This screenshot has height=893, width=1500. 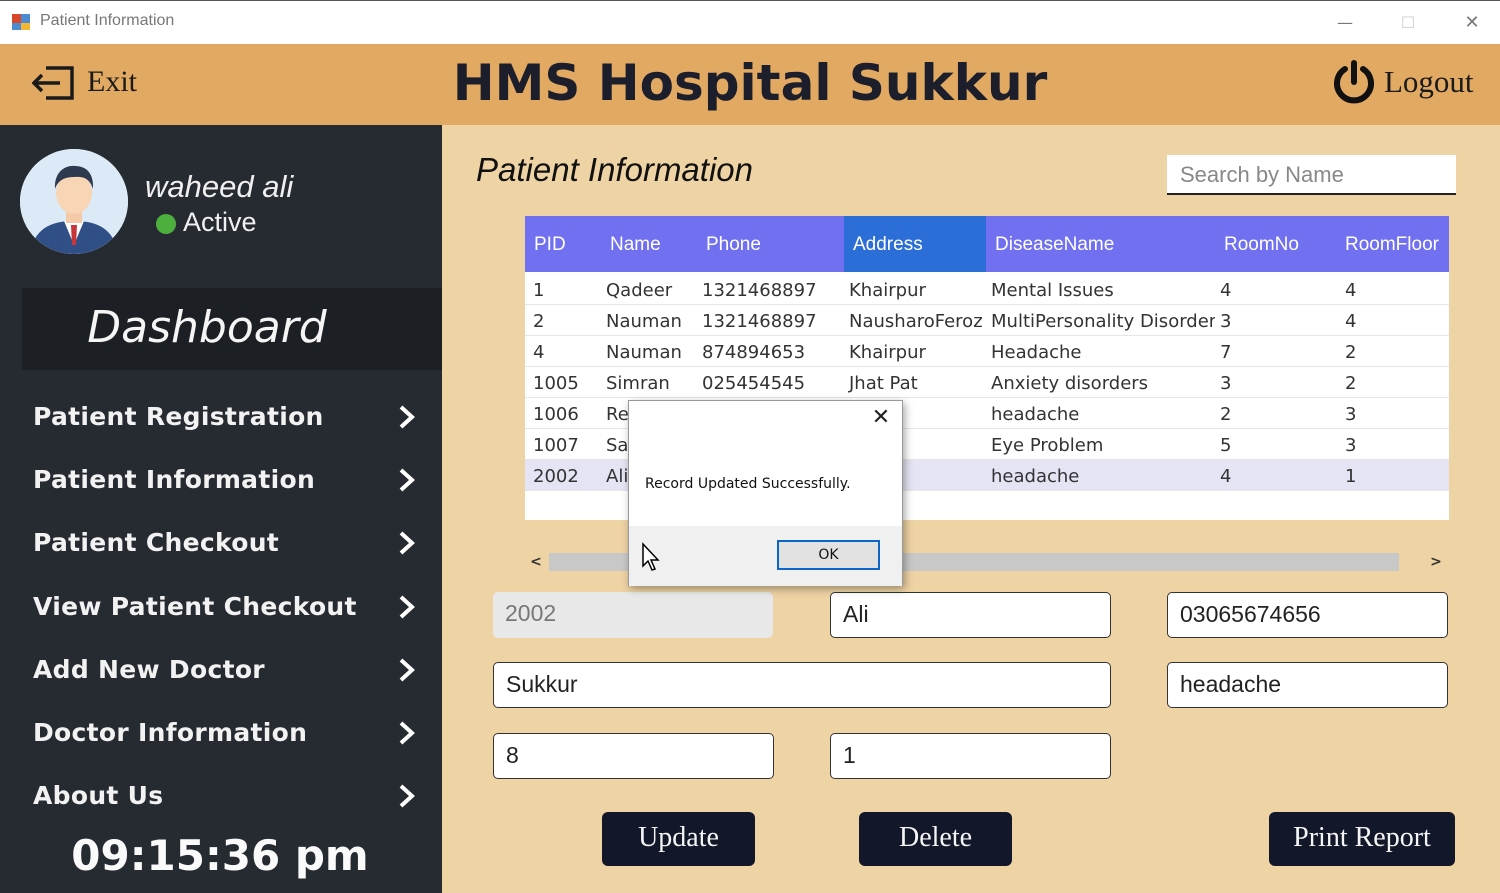 I want to click on nav-label: Doctor Information, so click(x=170, y=732).